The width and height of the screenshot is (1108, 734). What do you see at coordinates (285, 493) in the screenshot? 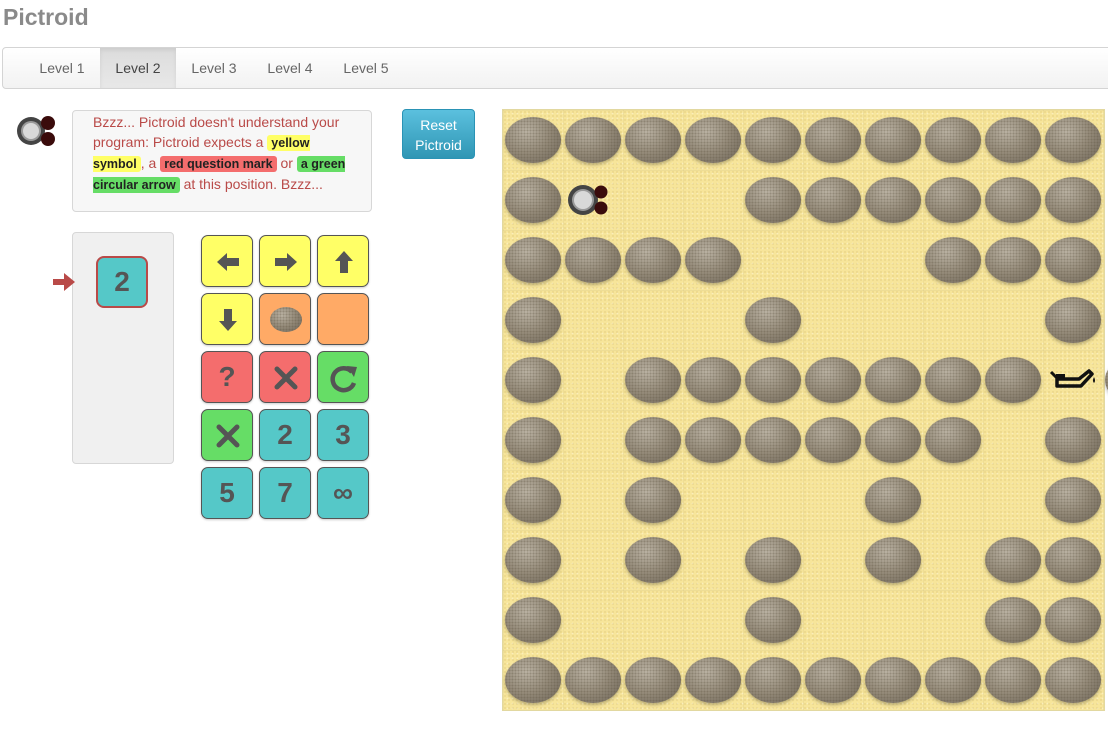
I see `repeat-7-tile: 7` at bounding box center [285, 493].